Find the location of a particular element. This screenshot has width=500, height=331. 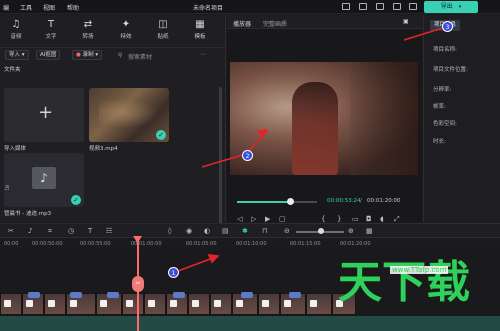

watermark: 天下载 www.TTafp.com is located at coordinates (415, 289).